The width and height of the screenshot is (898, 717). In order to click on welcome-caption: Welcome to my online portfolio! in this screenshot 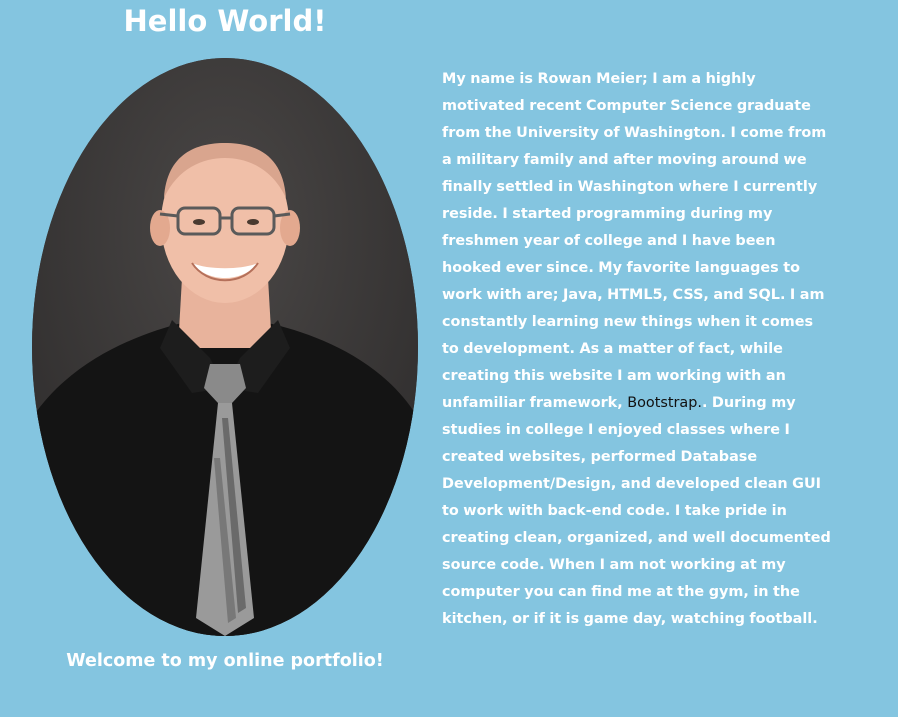, I will do `click(225, 661)`.